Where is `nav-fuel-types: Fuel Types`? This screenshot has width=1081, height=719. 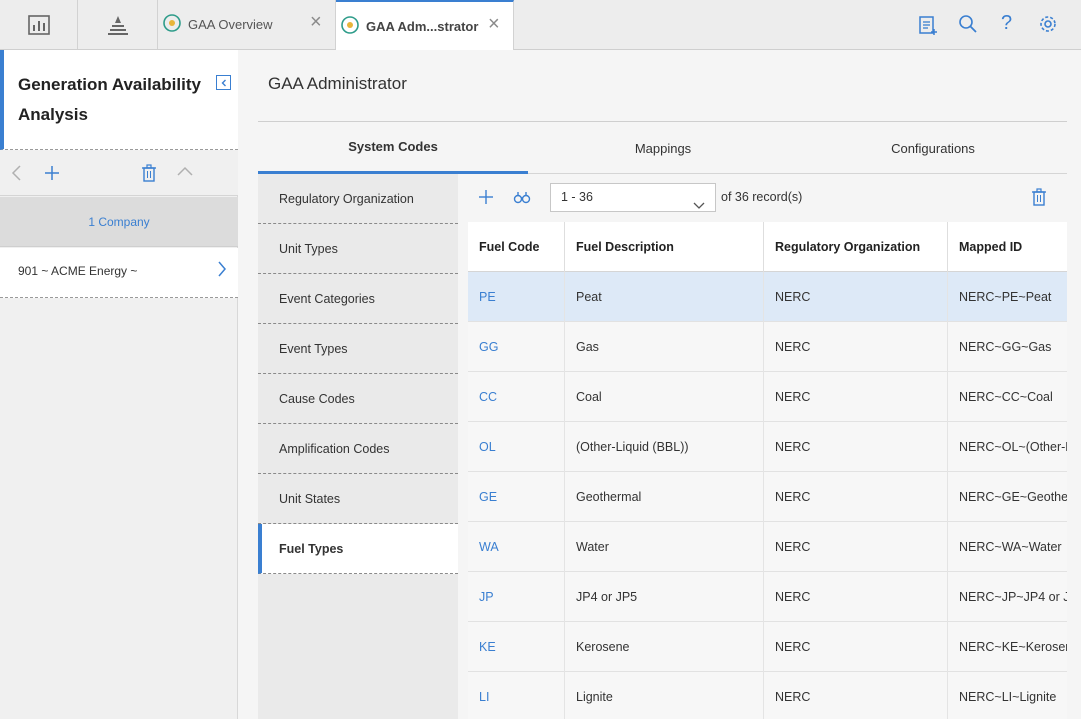 nav-fuel-types: Fuel Types is located at coordinates (358, 549).